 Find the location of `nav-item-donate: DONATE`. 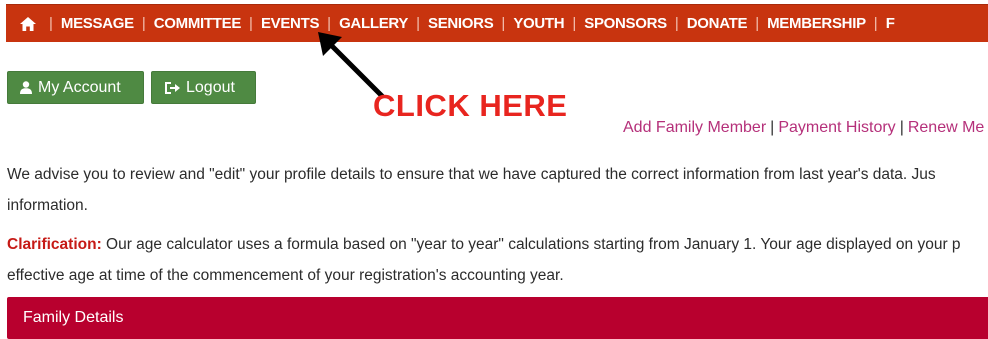

nav-item-donate: DONATE is located at coordinates (717, 23).